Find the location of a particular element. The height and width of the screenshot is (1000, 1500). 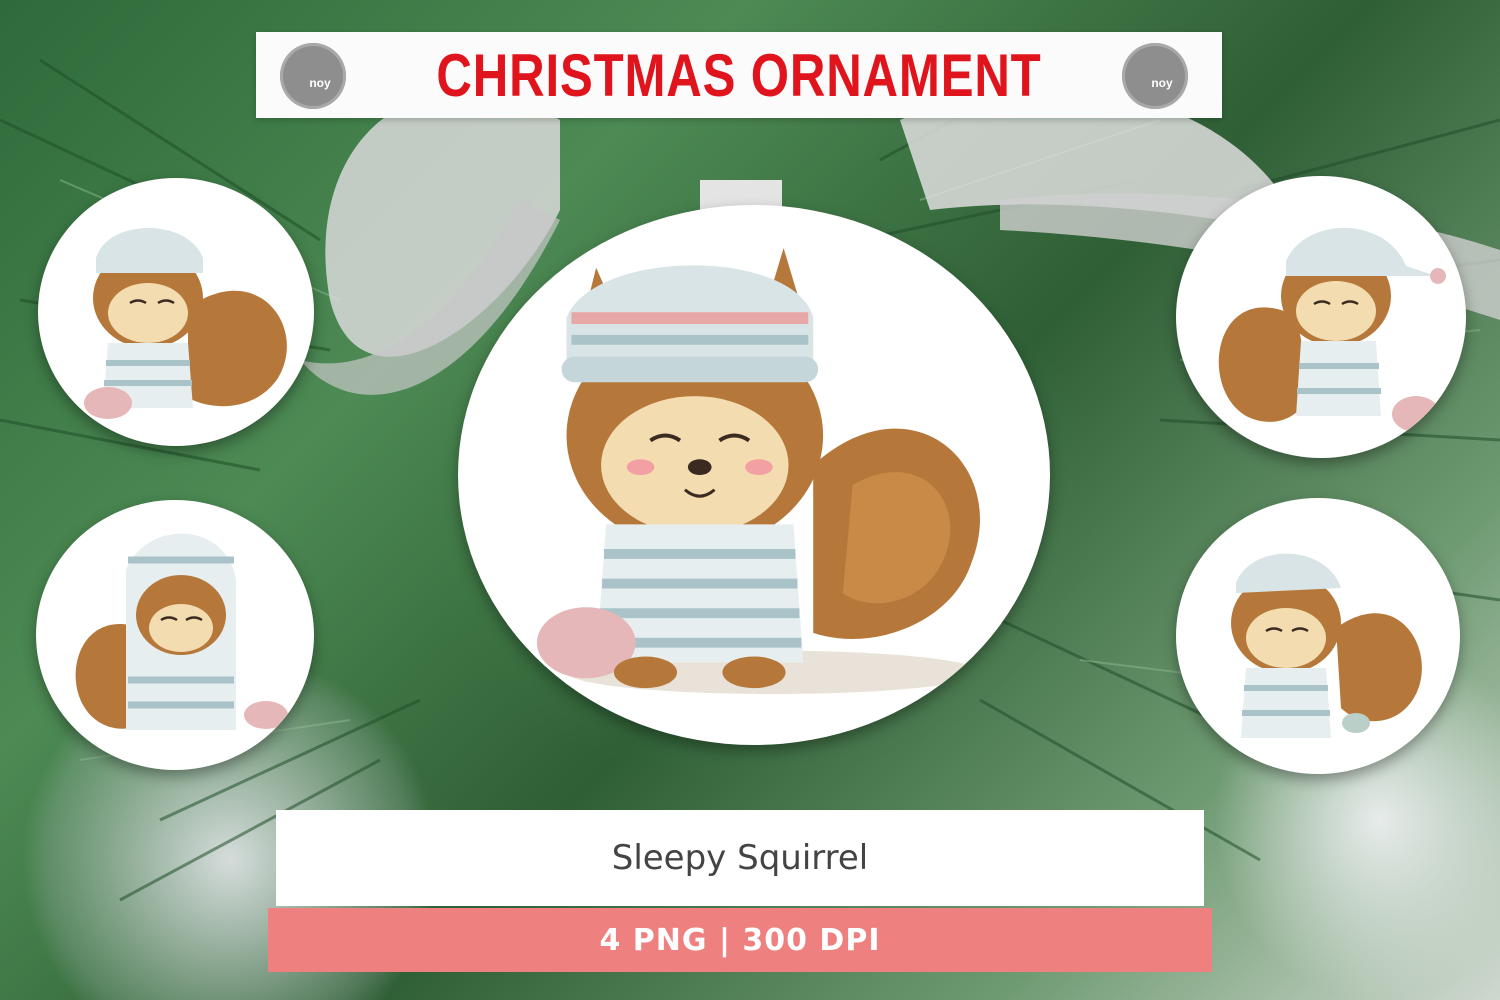

brand-logo-left: noy is located at coordinates (313, 76).